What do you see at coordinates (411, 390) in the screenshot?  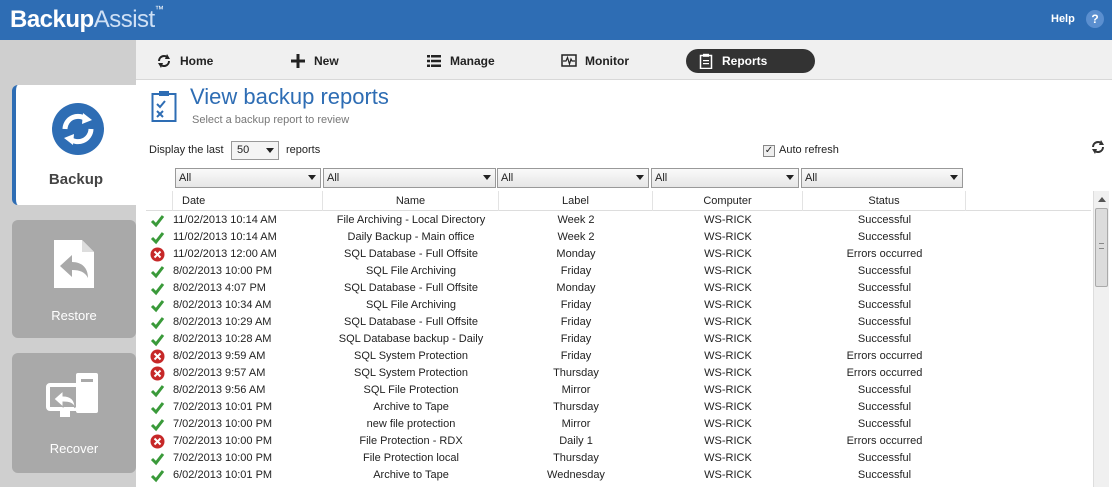 I see `cell-name: SQL File Protection` at bounding box center [411, 390].